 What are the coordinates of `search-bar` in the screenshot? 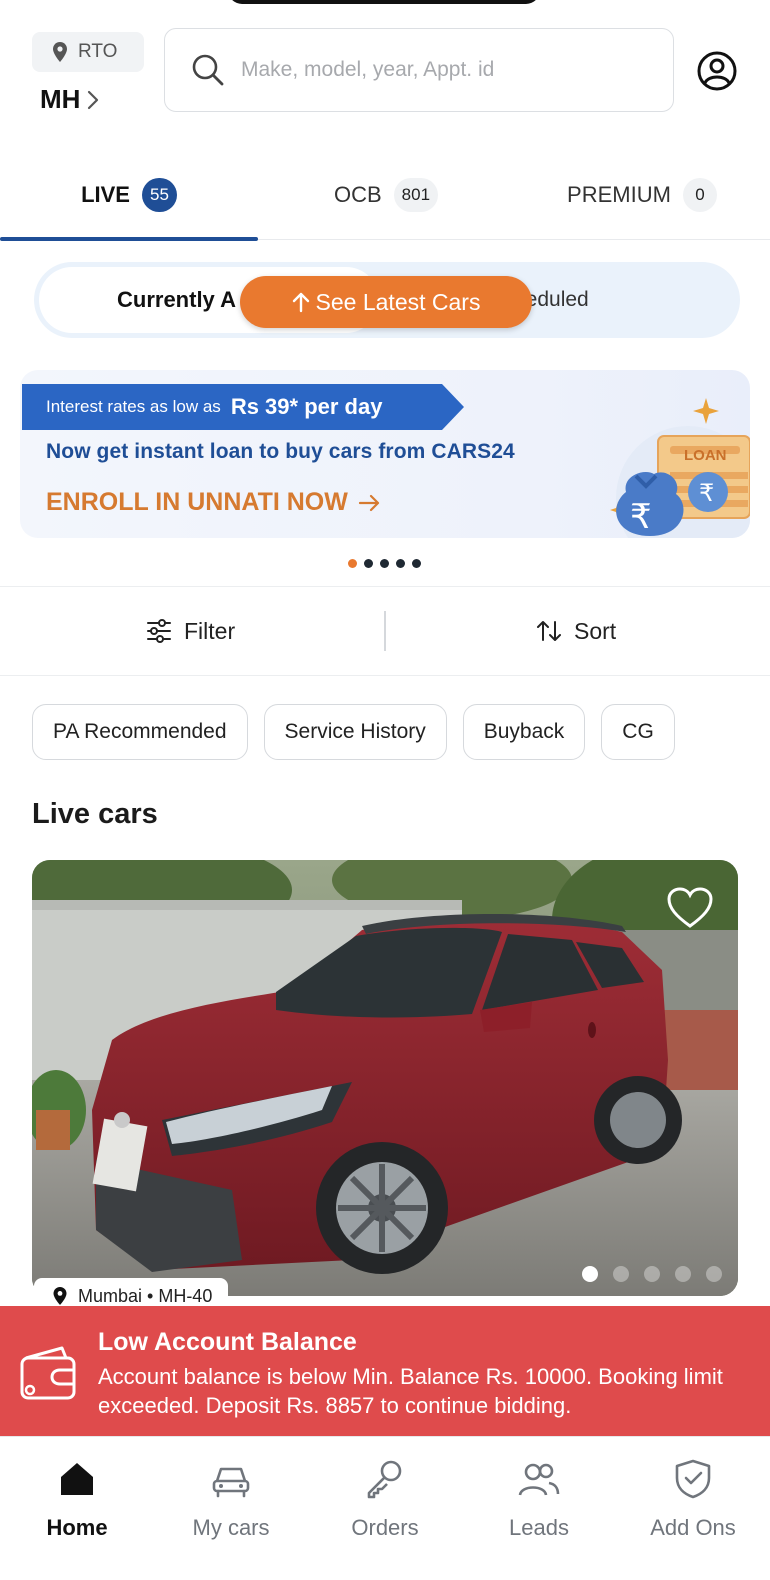 It's located at (419, 70).